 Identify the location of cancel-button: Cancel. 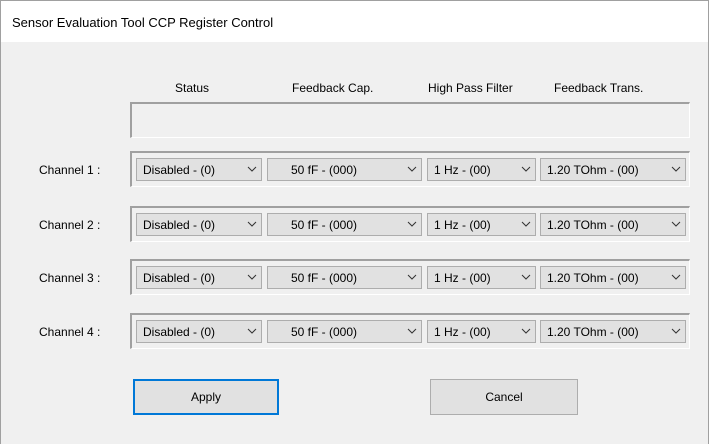
(504, 397).